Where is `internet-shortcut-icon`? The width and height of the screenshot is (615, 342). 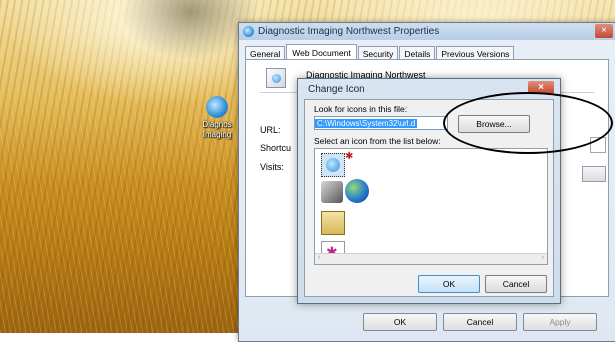
internet-shortcut-icon is located at coordinates (217, 107).